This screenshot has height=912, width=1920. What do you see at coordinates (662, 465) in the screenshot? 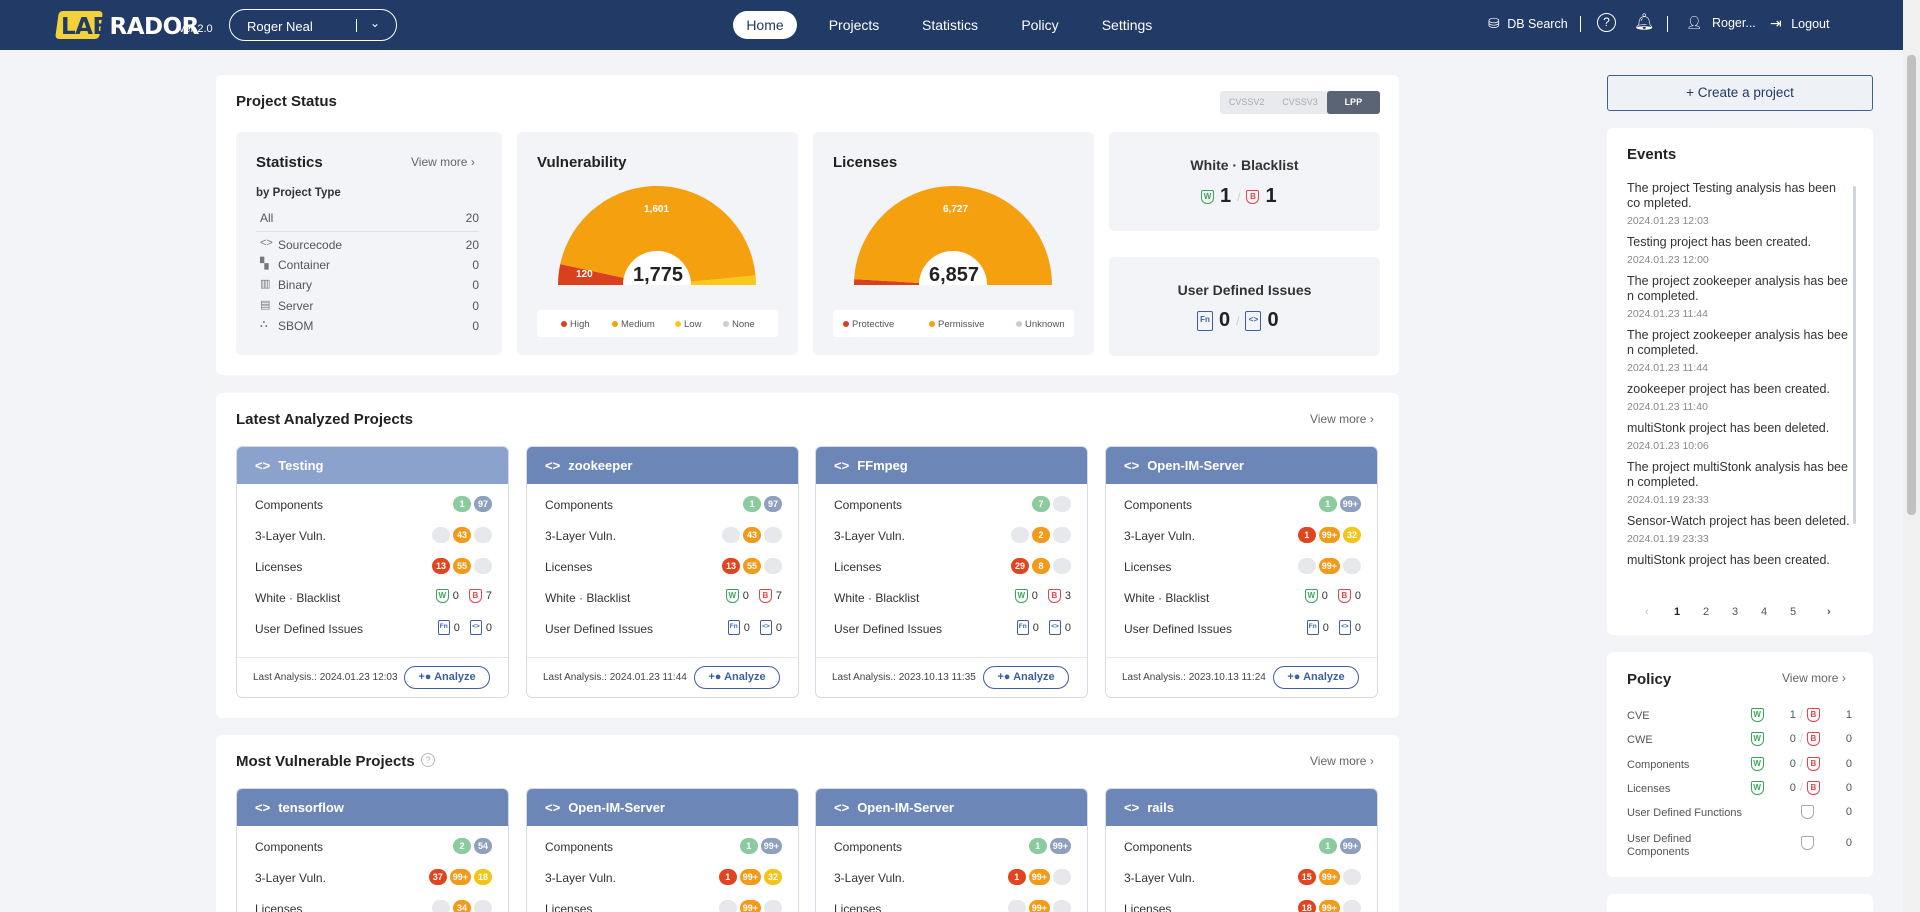
I see `project-card-header: <> zookeeper` at bounding box center [662, 465].